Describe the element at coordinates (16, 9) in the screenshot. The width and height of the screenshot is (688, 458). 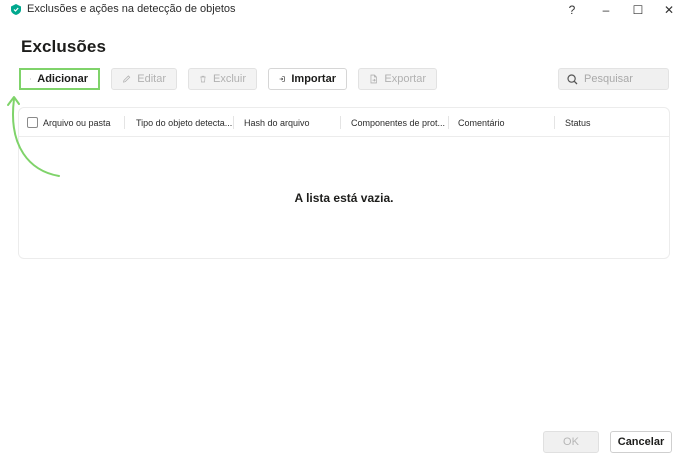
I see `app-shield-icon` at that location.